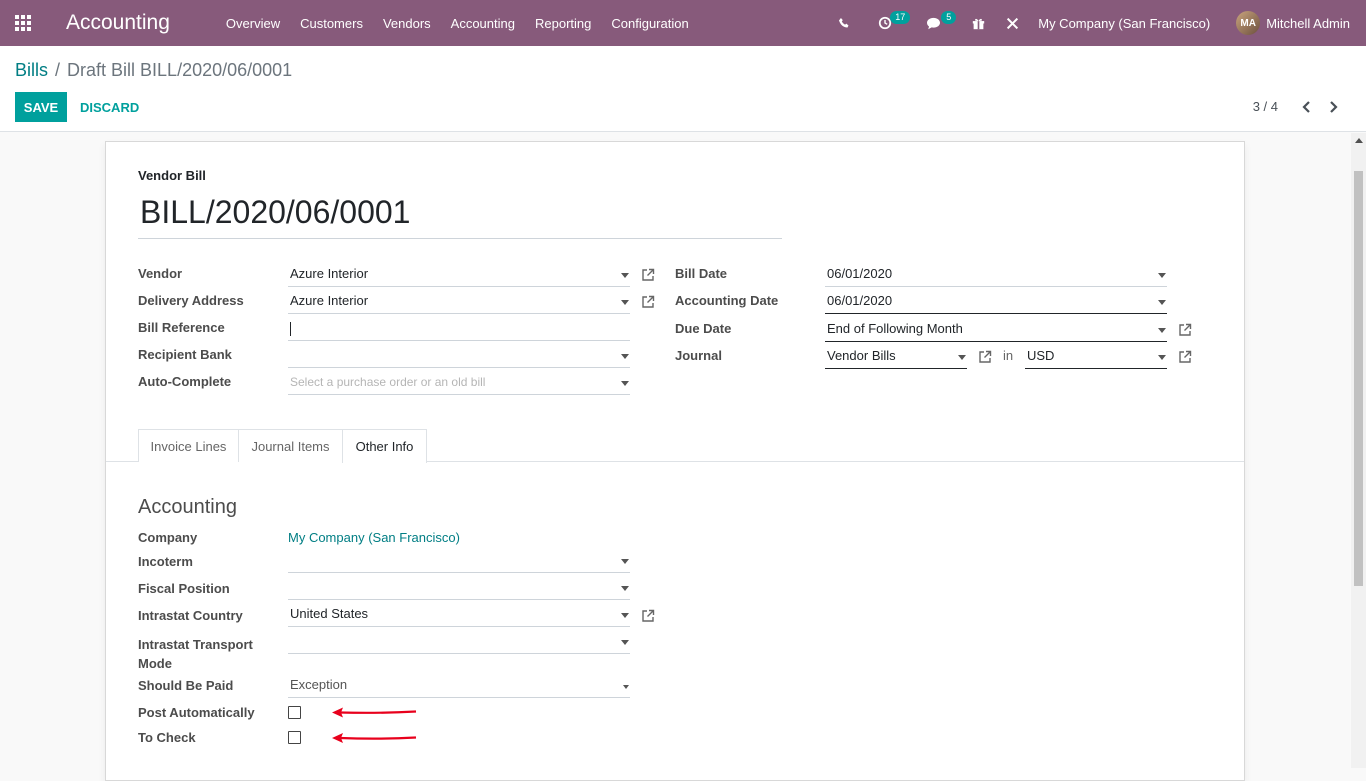 This screenshot has height=781, width=1366. I want to click on should-be-paid-select: Exception, so click(459, 687).